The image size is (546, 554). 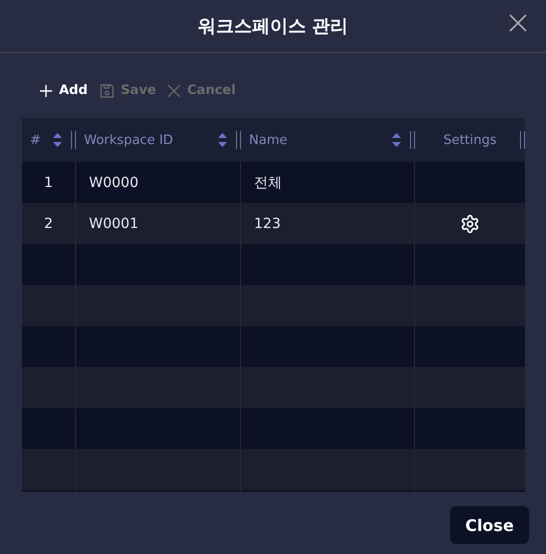 What do you see at coordinates (470, 140) in the screenshot?
I see `column-header: Settings` at bounding box center [470, 140].